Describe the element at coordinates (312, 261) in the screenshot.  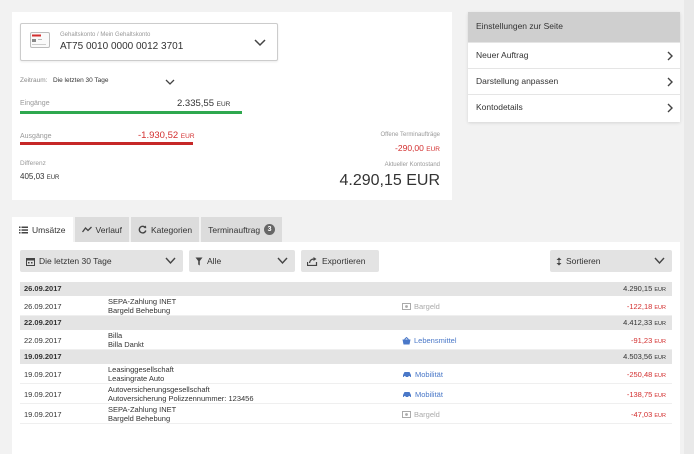
I see `export-icon` at that location.